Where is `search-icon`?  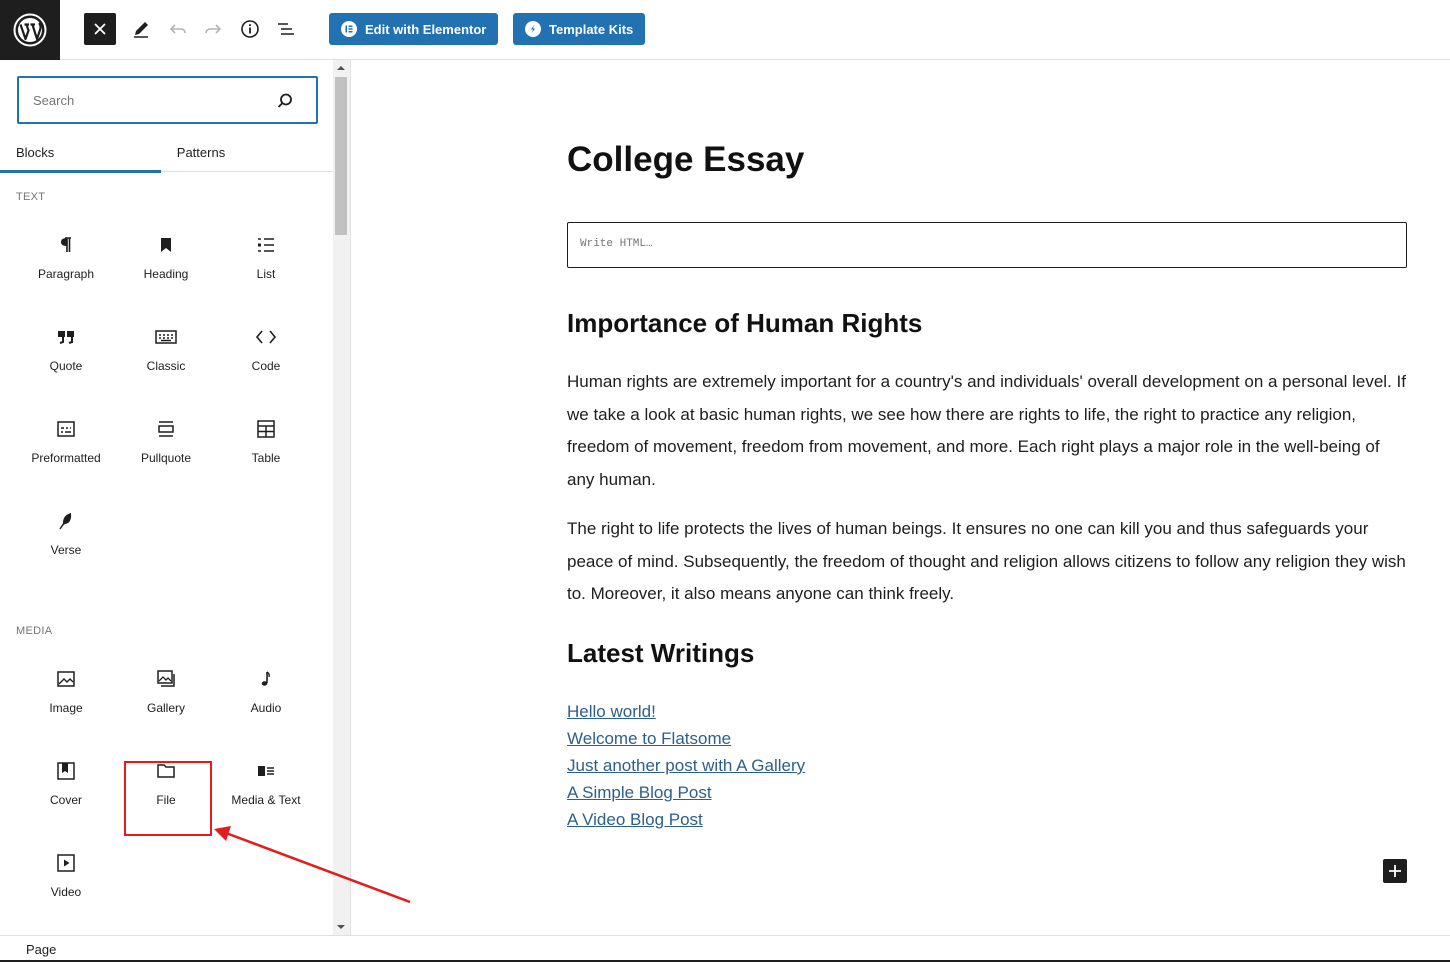
search-icon is located at coordinates (284, 100).